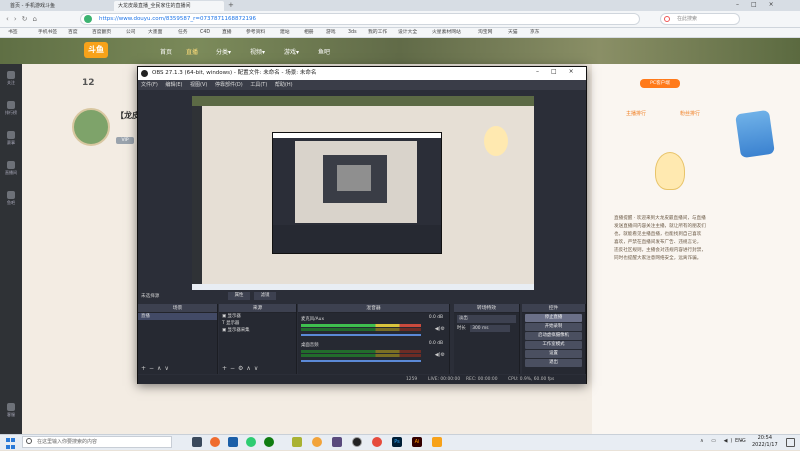 Image resolution: width=800 pixels, height=451 pixels. Describe the element at coordinates (229, 85) in the screenshot. I see `menu-docks: 停靠部件(D)` at that location.